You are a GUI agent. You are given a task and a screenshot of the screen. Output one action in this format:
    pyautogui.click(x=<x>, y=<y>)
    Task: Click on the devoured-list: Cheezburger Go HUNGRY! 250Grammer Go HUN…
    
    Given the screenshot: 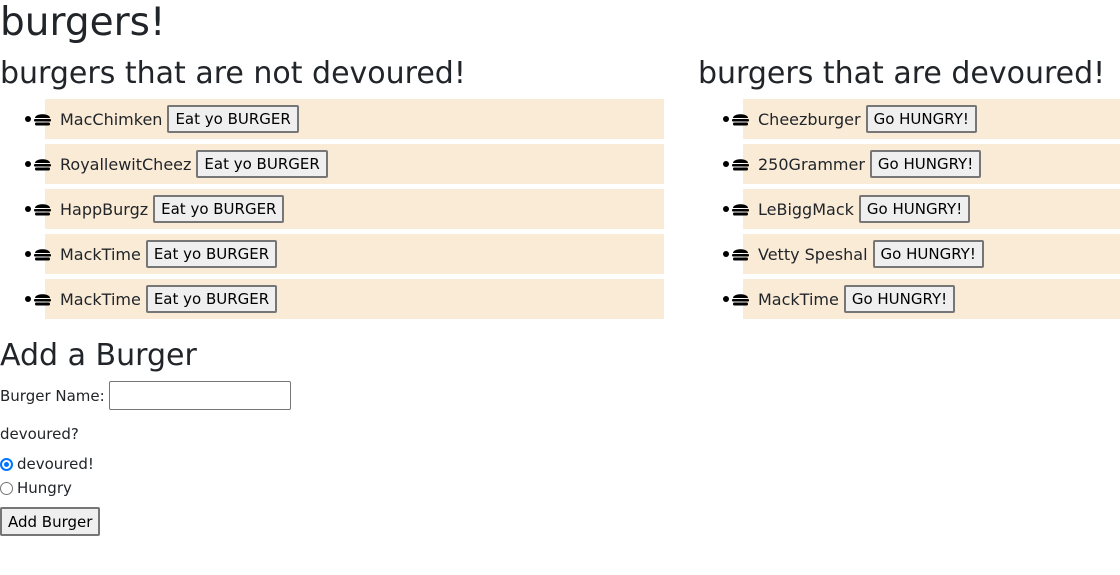 What is the action you would take?
    pyautogui.click(x=909, y=209)
    